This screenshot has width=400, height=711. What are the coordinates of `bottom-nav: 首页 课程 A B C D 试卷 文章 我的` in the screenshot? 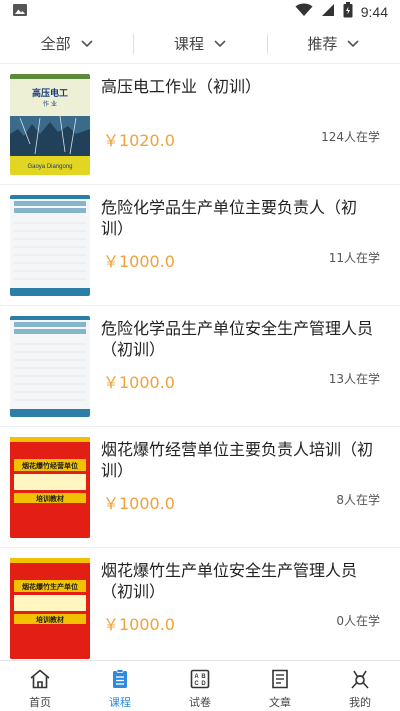 It's located at (200, 685).